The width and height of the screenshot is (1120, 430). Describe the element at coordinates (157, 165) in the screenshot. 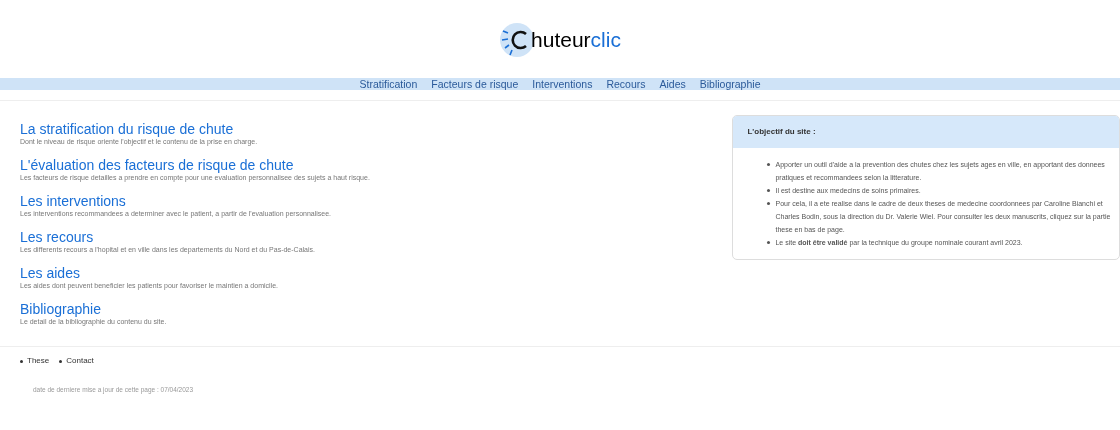

I see `section-title: L'évaluation des facteurs de risque de chute` at that location.